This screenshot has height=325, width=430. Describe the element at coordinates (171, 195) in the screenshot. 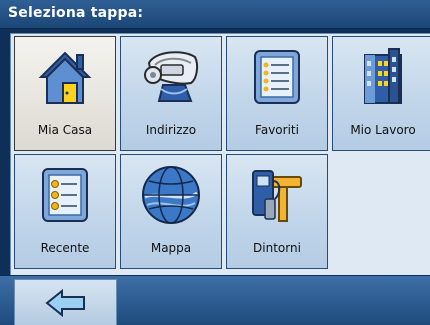

I see `globe-map-icon` at that location.